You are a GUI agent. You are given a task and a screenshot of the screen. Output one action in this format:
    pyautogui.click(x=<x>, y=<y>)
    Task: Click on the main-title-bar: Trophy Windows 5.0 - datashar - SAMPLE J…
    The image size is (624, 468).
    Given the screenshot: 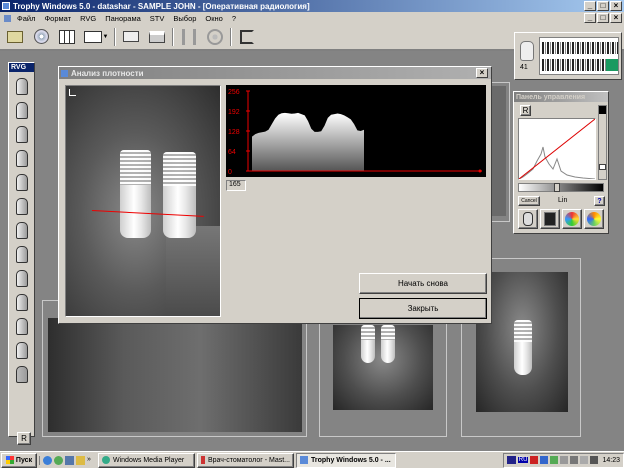 What is the action you would take?
    pyautogui.click(x=312, y=6)
    